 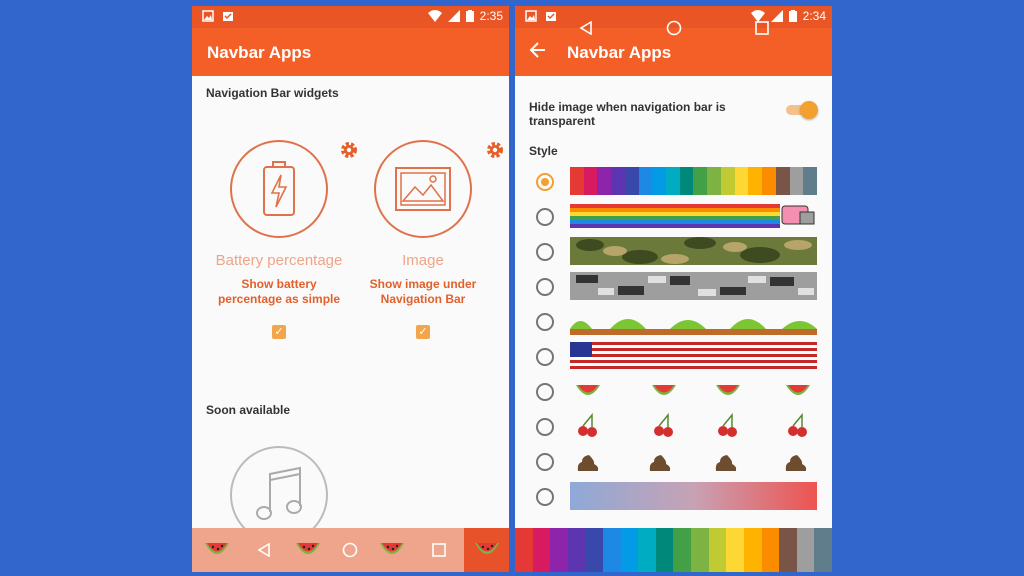 I want to click on style-radio-camo-gray, so click(x=545, y=287).